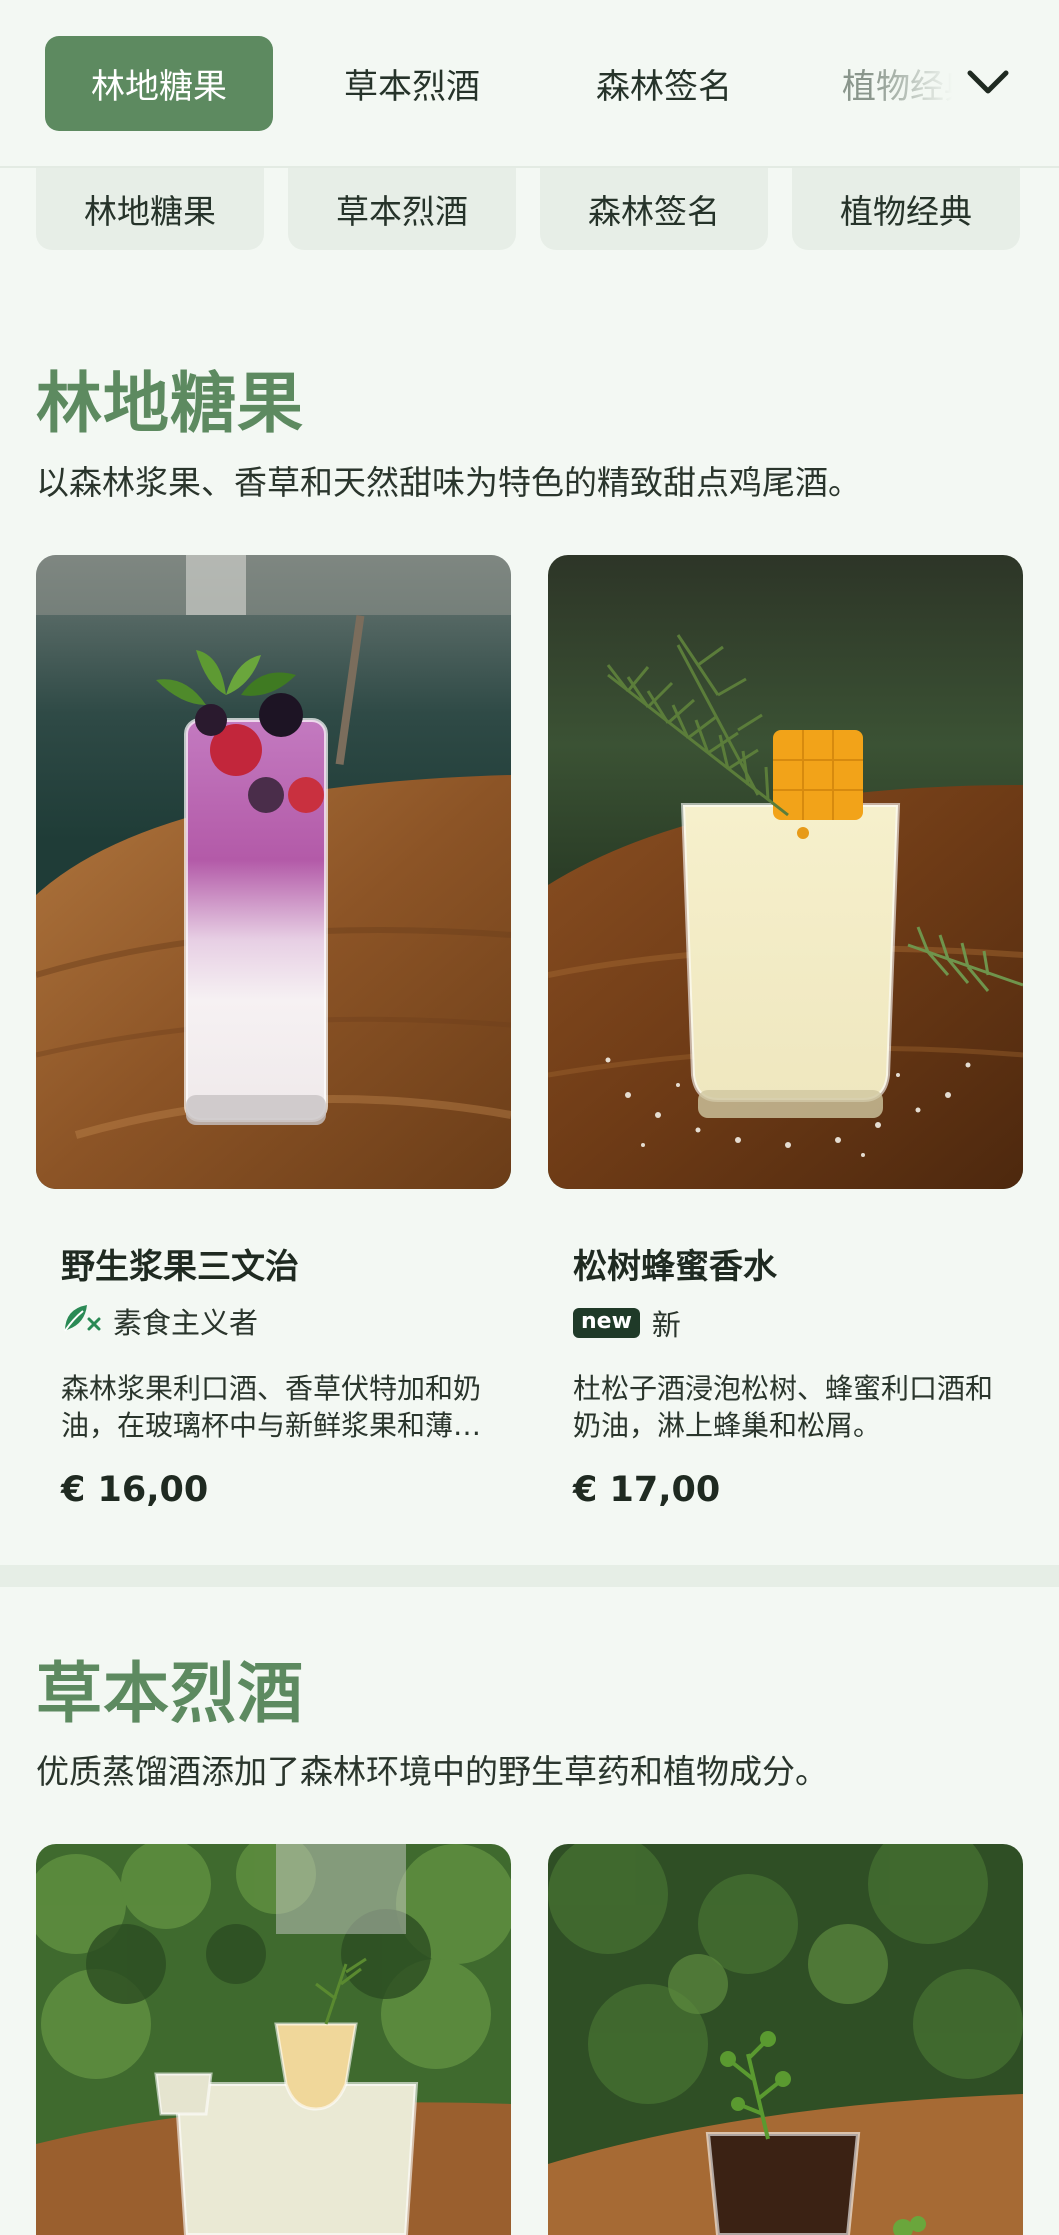 The height and width of the screenshot is (2235, 1059). Describe the element at coordinates (170, 1693) in the screenshot. I see `section-title: 草本烈酒` at that location.